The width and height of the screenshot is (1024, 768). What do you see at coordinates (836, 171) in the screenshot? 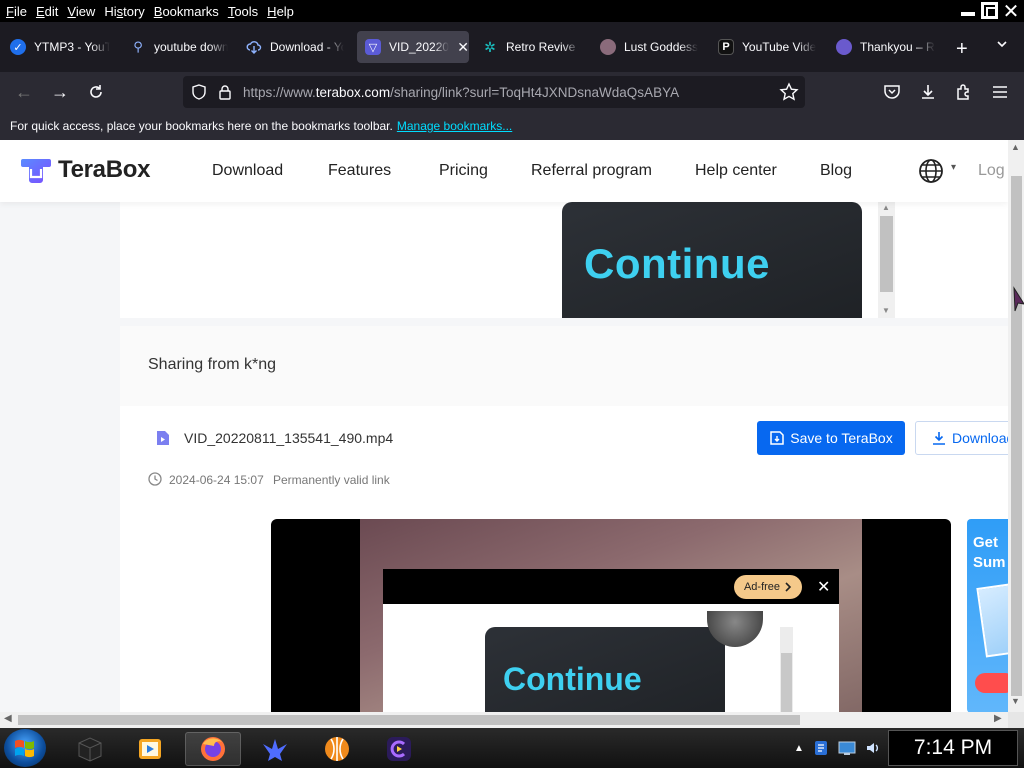
I see `nav-blog: Blog` at bounding box center [836, 171].